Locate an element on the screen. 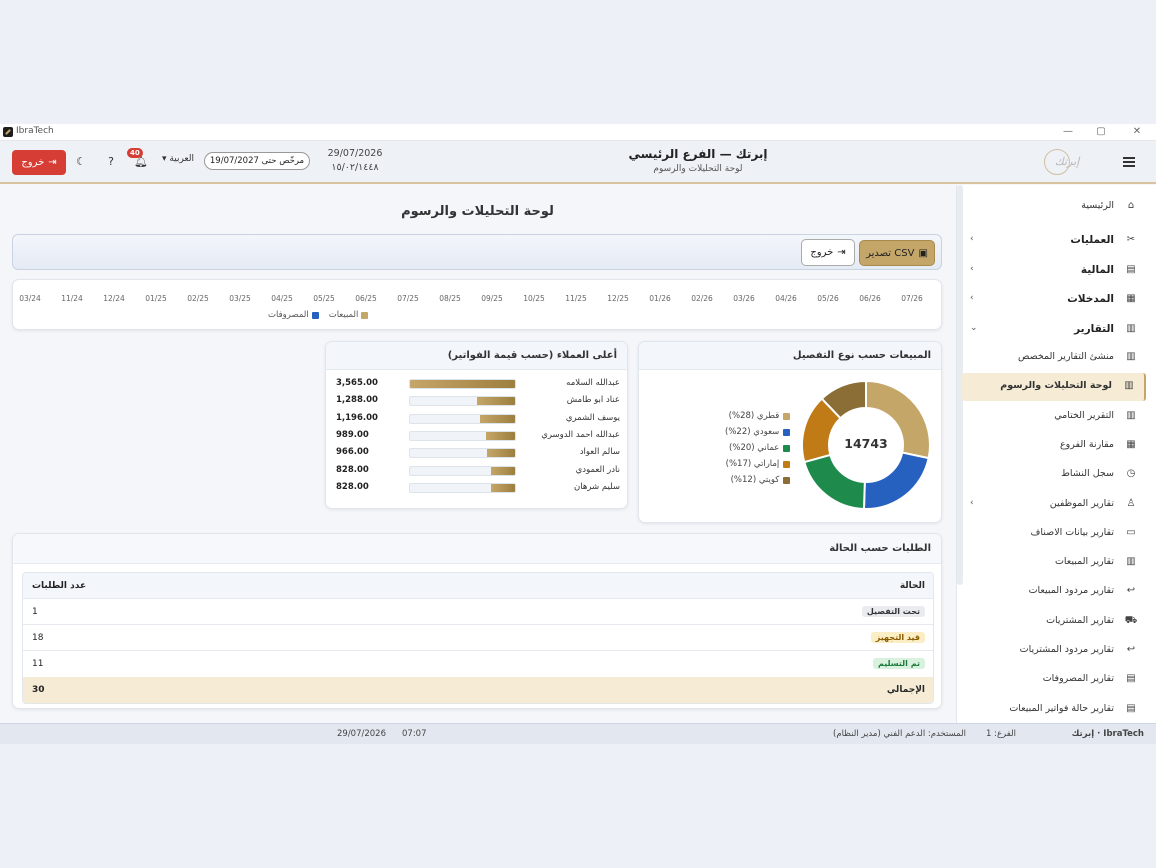  sidebar-item-report: ▥ التقرير الختامي is located at coordinates (1054, 417).